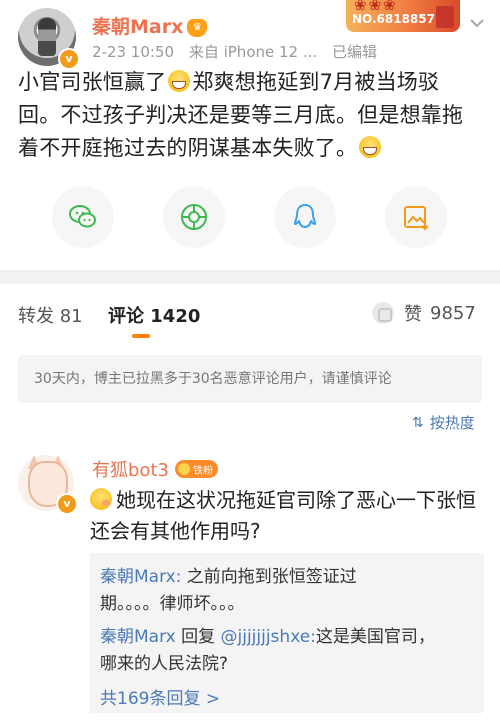 The height and width of the screenshot is (722, 500). I want to click on wechat-icon, so click(82, 216).